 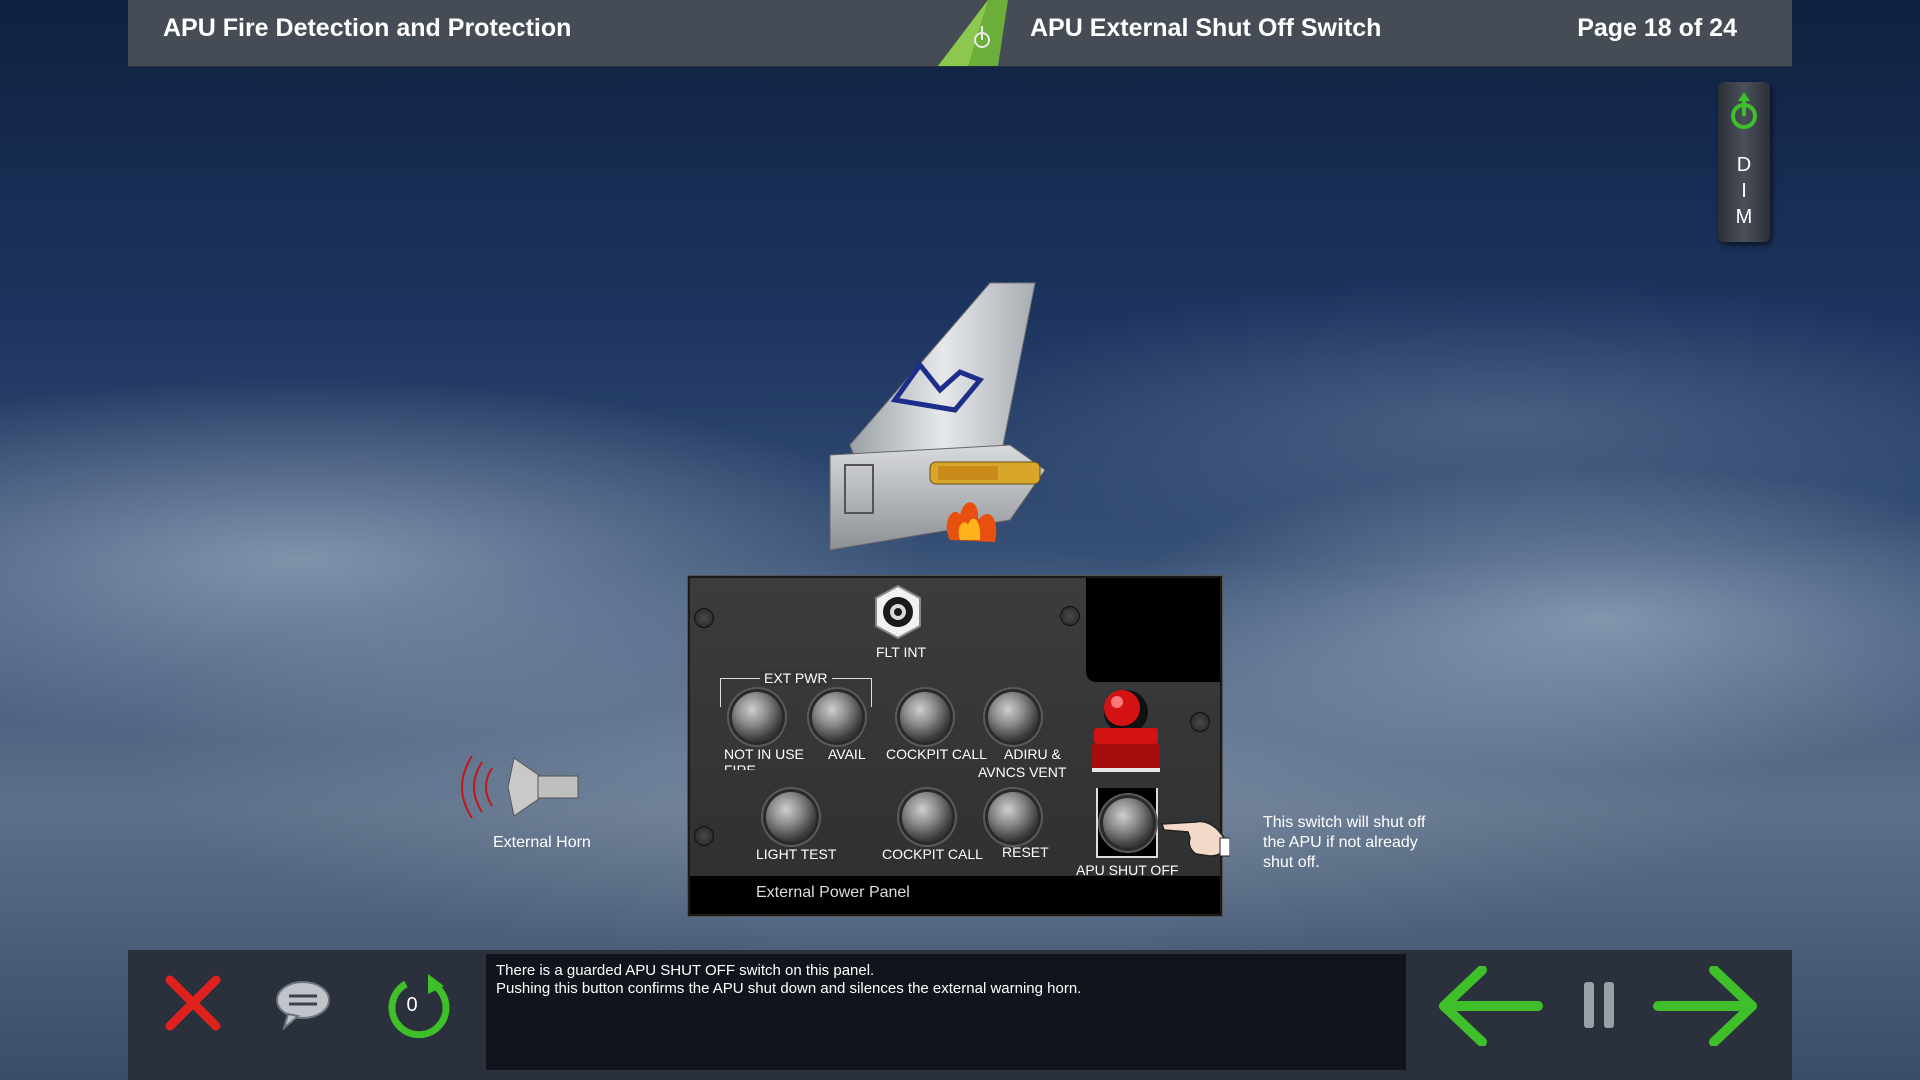 What do you see at coordinates (901, 652) in the screenshot?
I see `flt-int-label: FLT INT` at bounding box center [901, 652].